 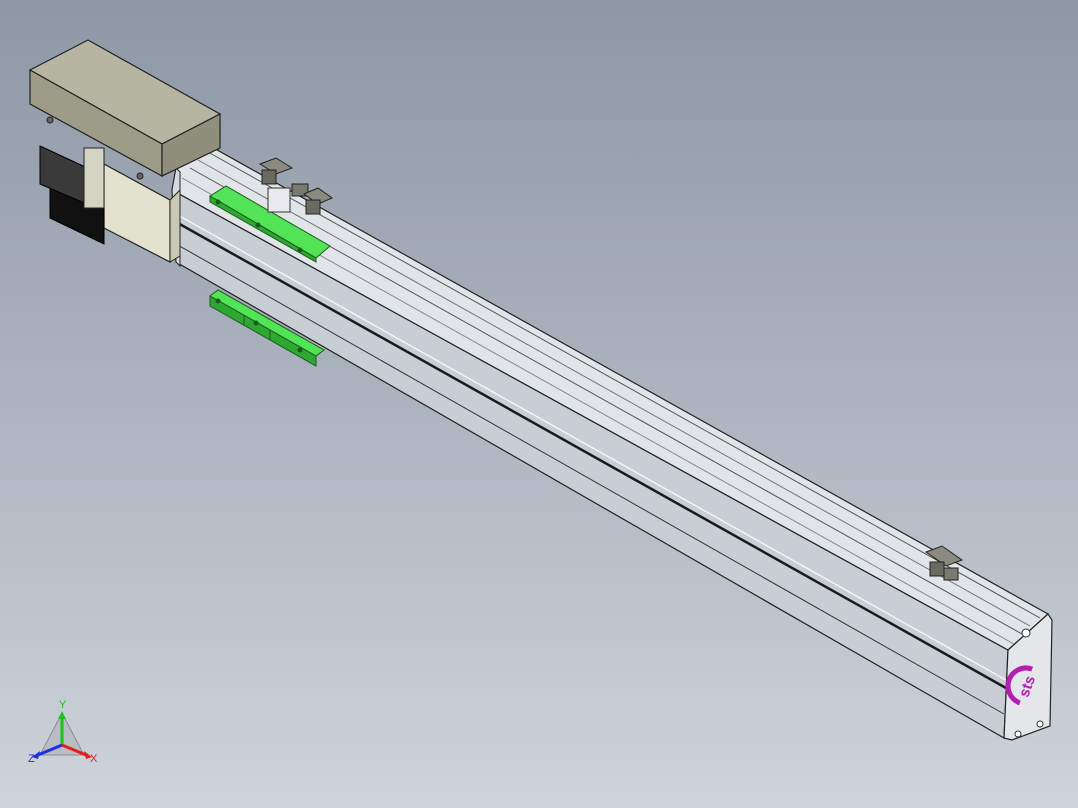 I want to click on triad-x-label: X, so click(x=94, y=759).